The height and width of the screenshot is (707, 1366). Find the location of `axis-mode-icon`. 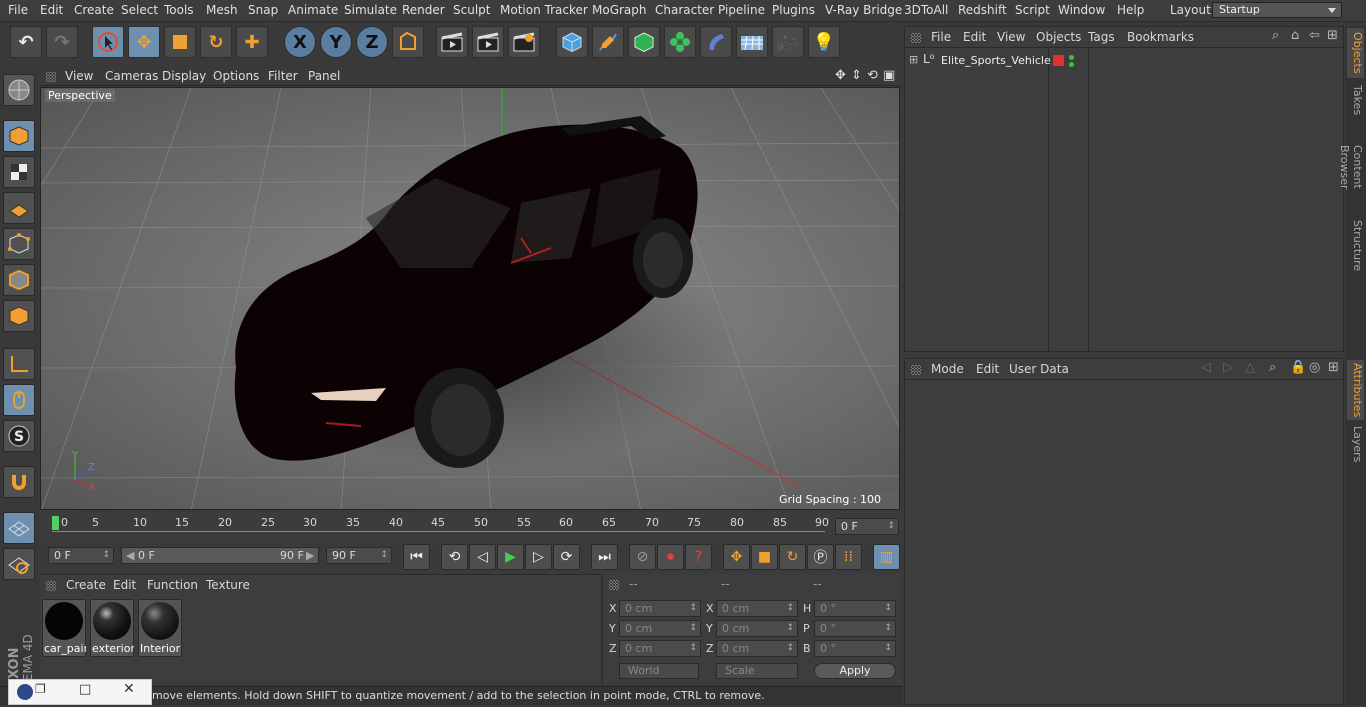

axis-mode-icon is located at coordinates (19, 364).